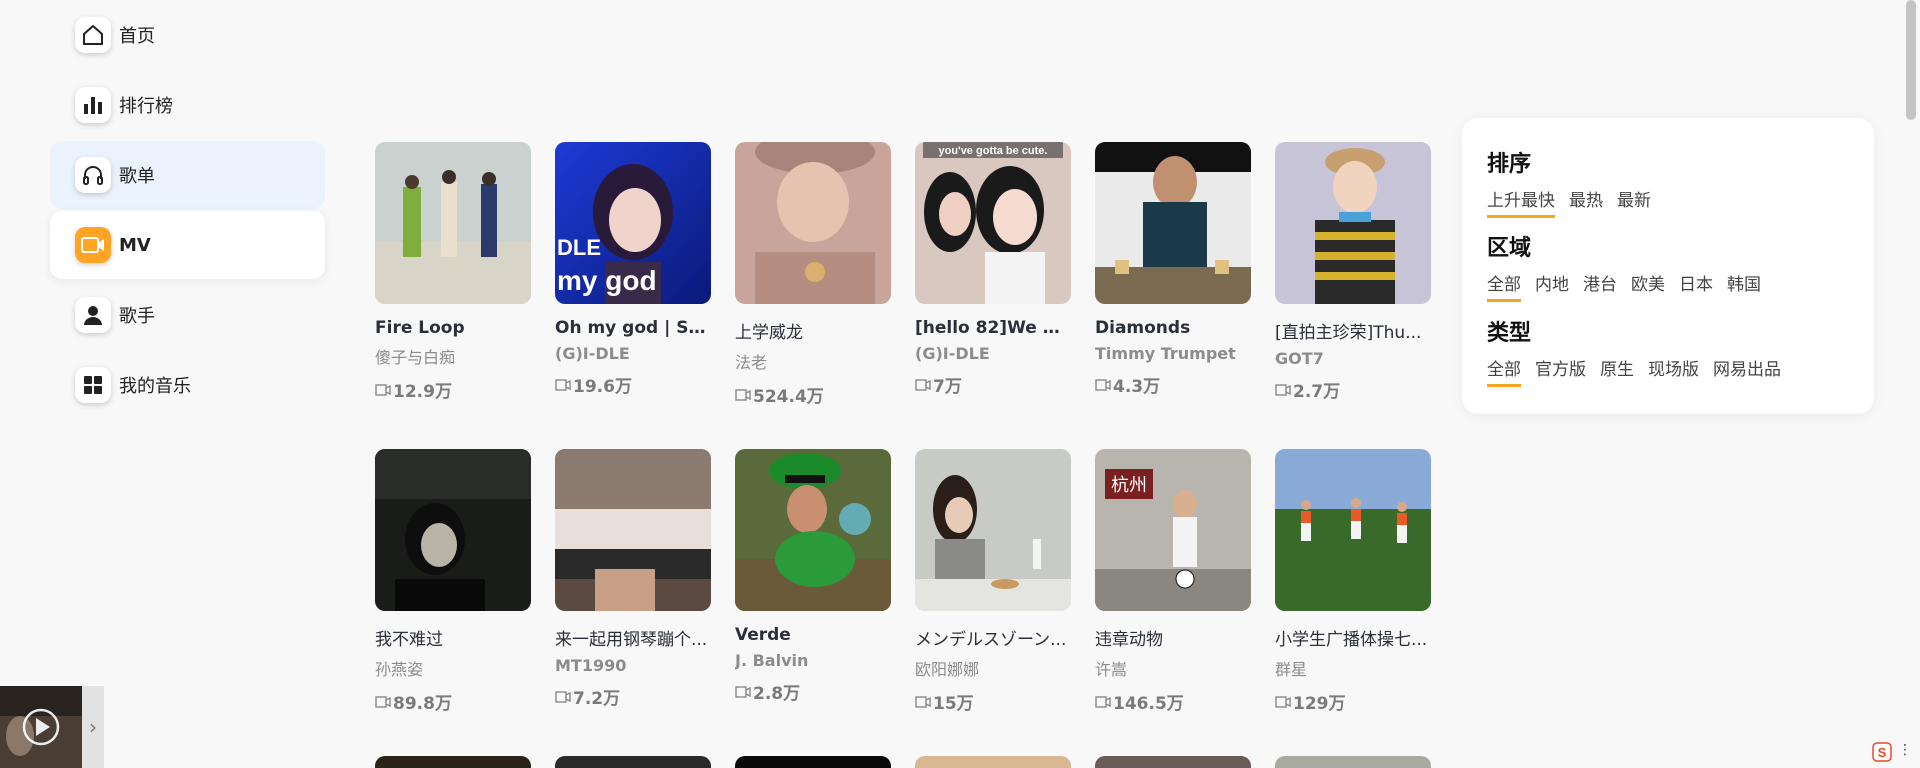 Image resolution: width=1920 pixels, height=768 pixels. I want to click on mv-title: Diamonds, so click(1173, 328).